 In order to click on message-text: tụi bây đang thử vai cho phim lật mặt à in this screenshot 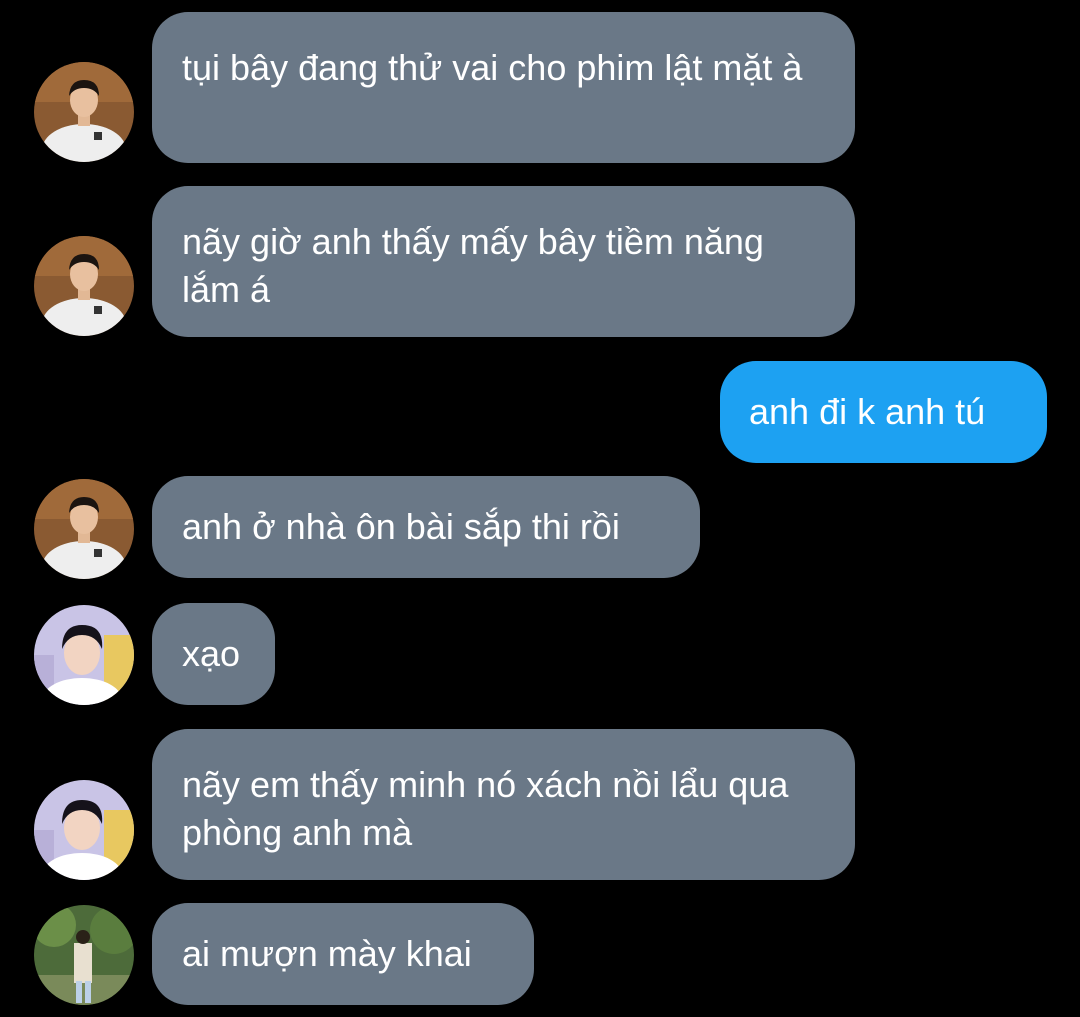, I will do `click(492, 67)`.